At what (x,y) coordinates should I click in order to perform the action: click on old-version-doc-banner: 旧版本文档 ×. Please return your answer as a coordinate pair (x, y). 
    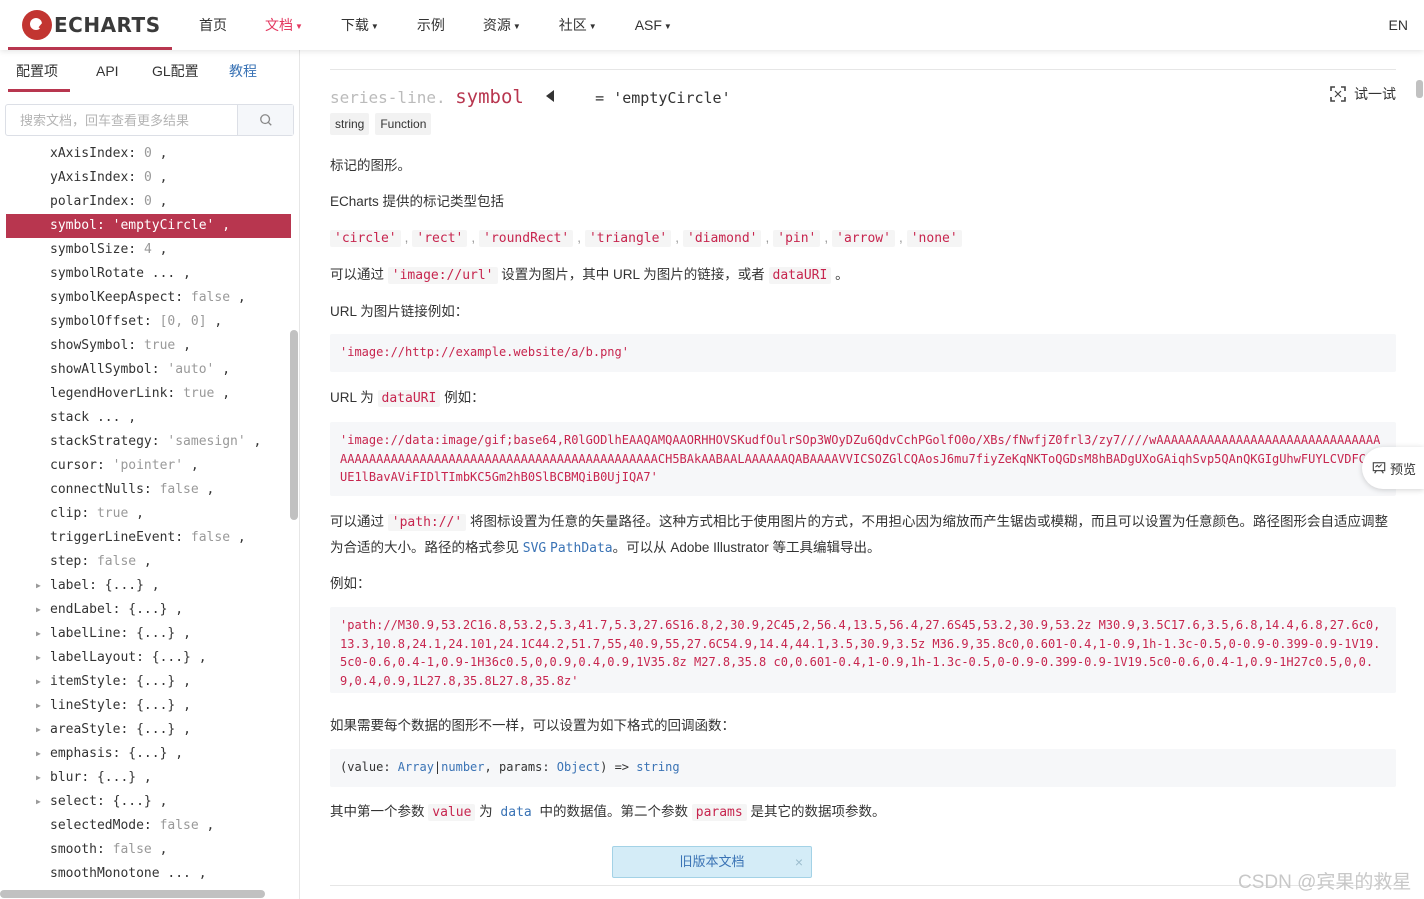
    Looking at the image, I should click on (712, 862).